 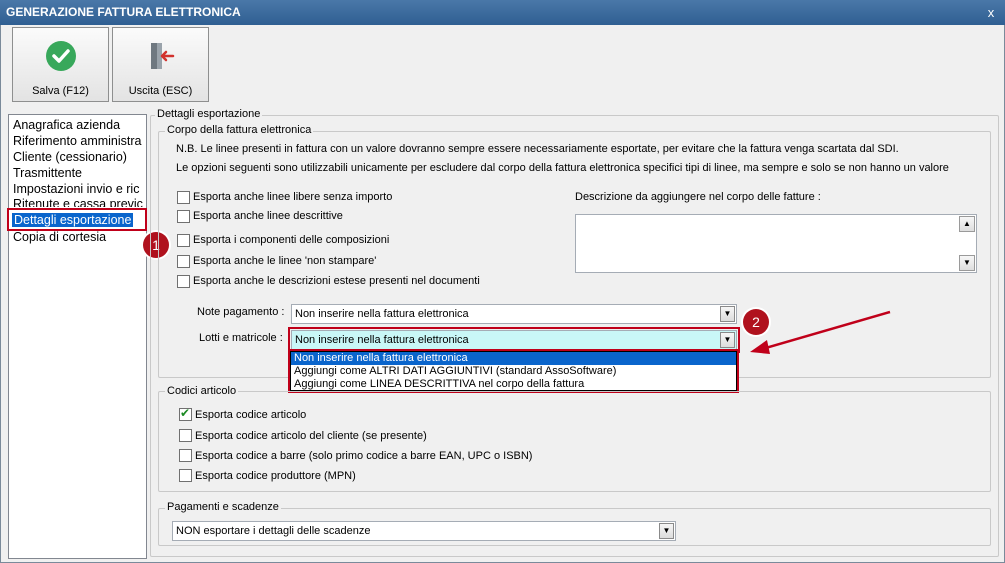 I want to click on checkbox-linee-libere-label: Esporta anche linee libere senza importo, so click(x=293, y=197).